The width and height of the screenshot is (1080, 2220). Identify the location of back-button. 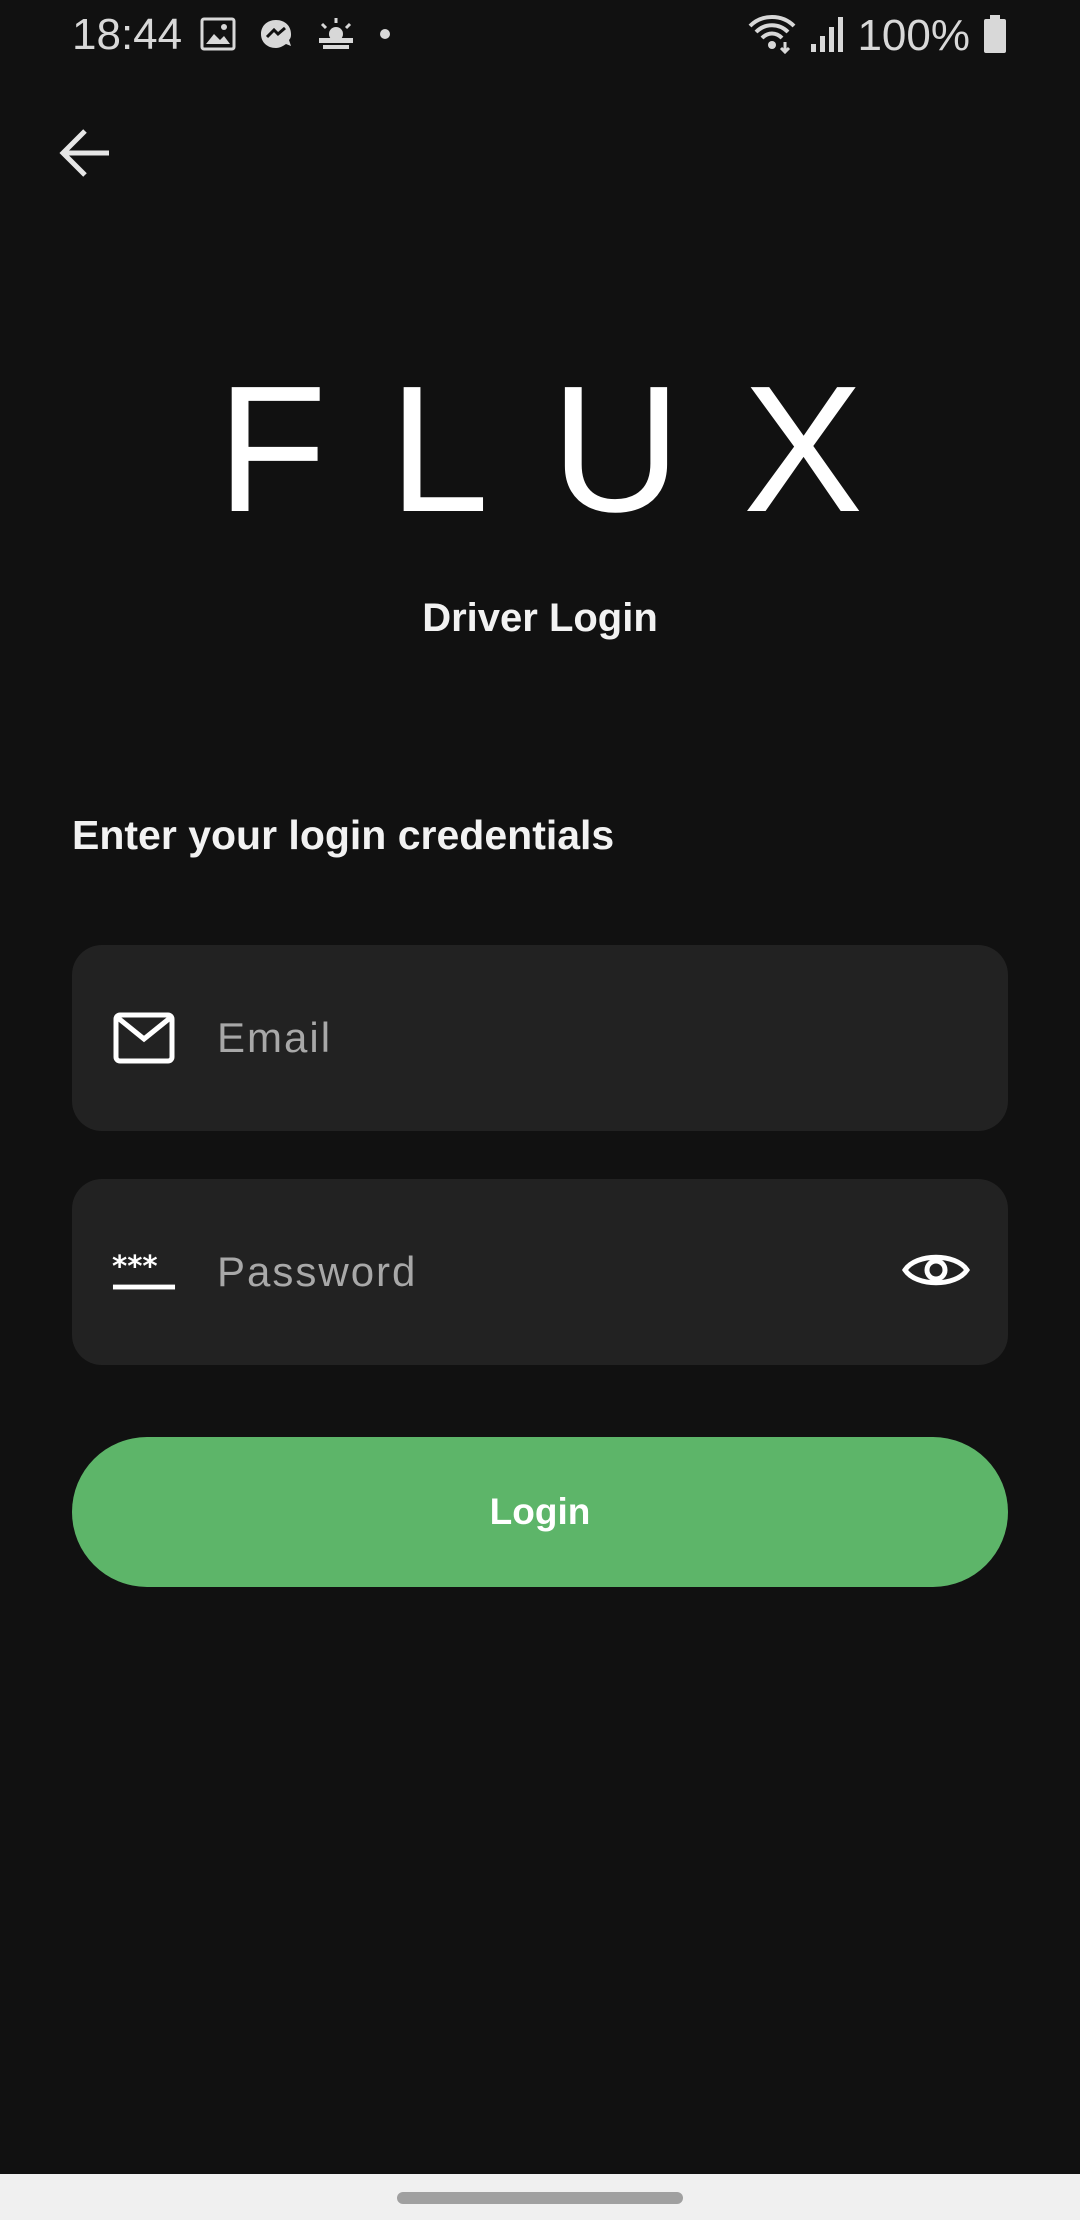
(85, 155).